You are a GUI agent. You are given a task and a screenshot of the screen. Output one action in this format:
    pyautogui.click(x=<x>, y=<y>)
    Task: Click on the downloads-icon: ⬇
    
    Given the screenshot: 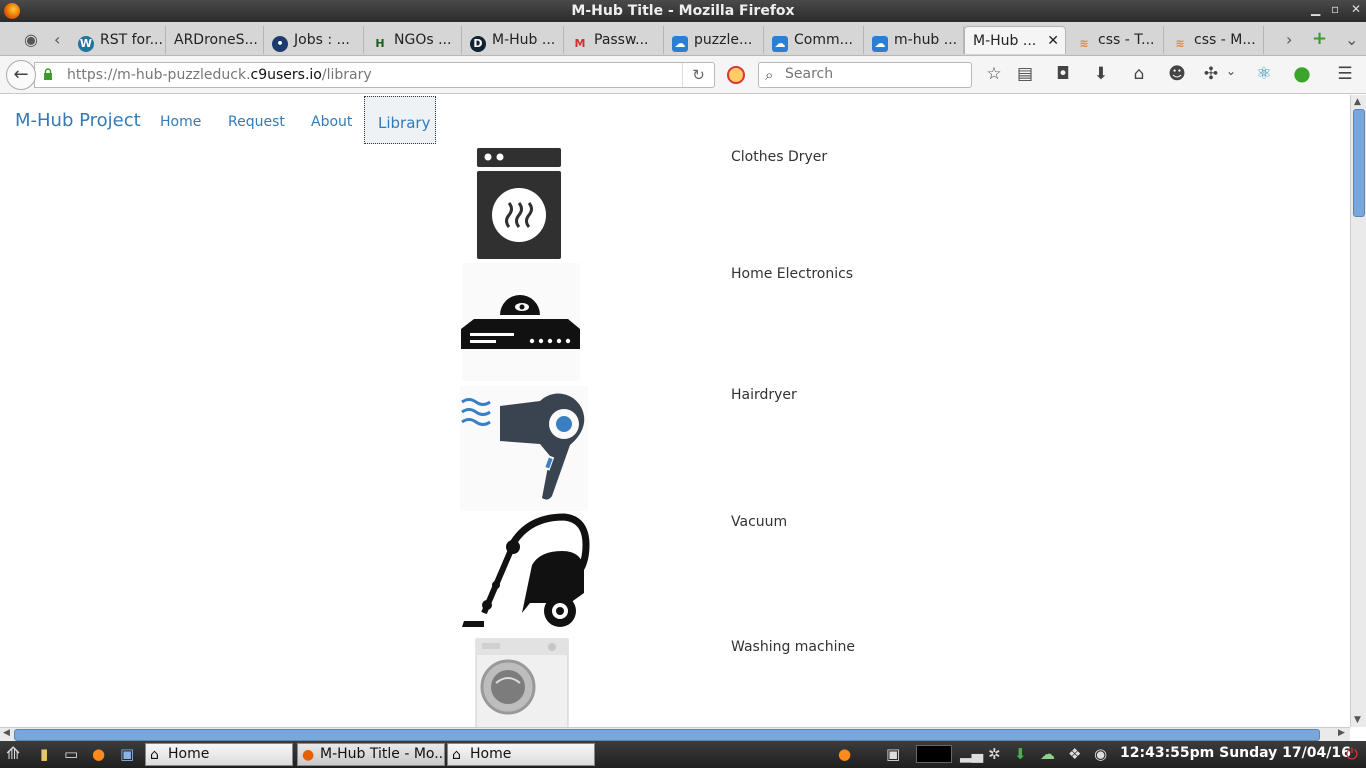 What is the action you would take?
    pyautogui.click(x=1101, y=74)
    